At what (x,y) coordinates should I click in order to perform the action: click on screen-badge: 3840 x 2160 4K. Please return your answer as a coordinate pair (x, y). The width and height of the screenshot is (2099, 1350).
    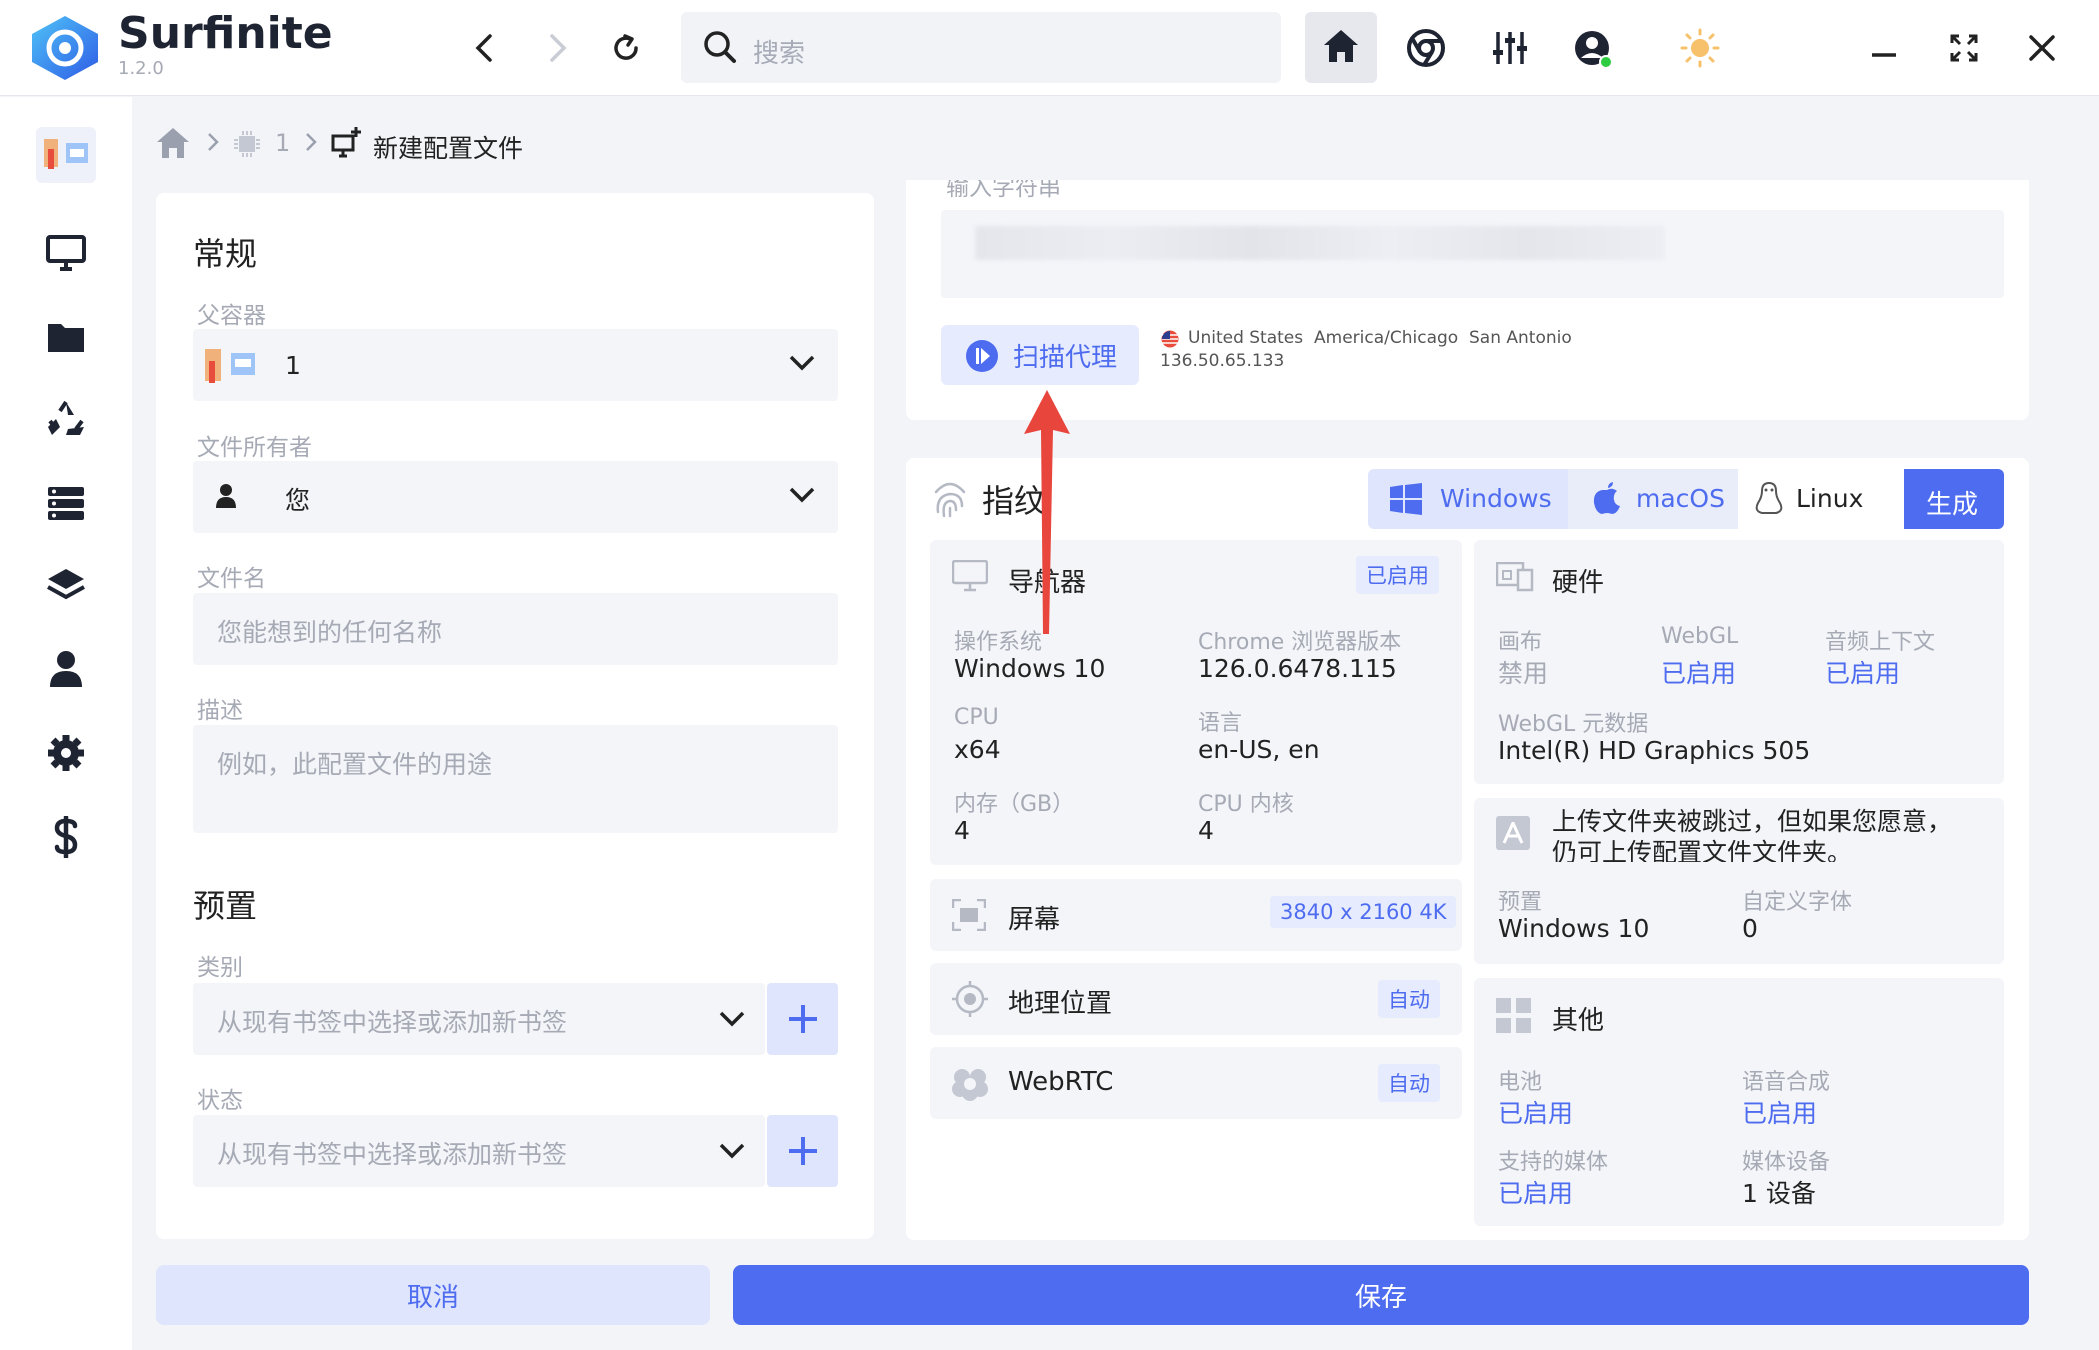
    Looking at the image, I should click on (1363, 912).